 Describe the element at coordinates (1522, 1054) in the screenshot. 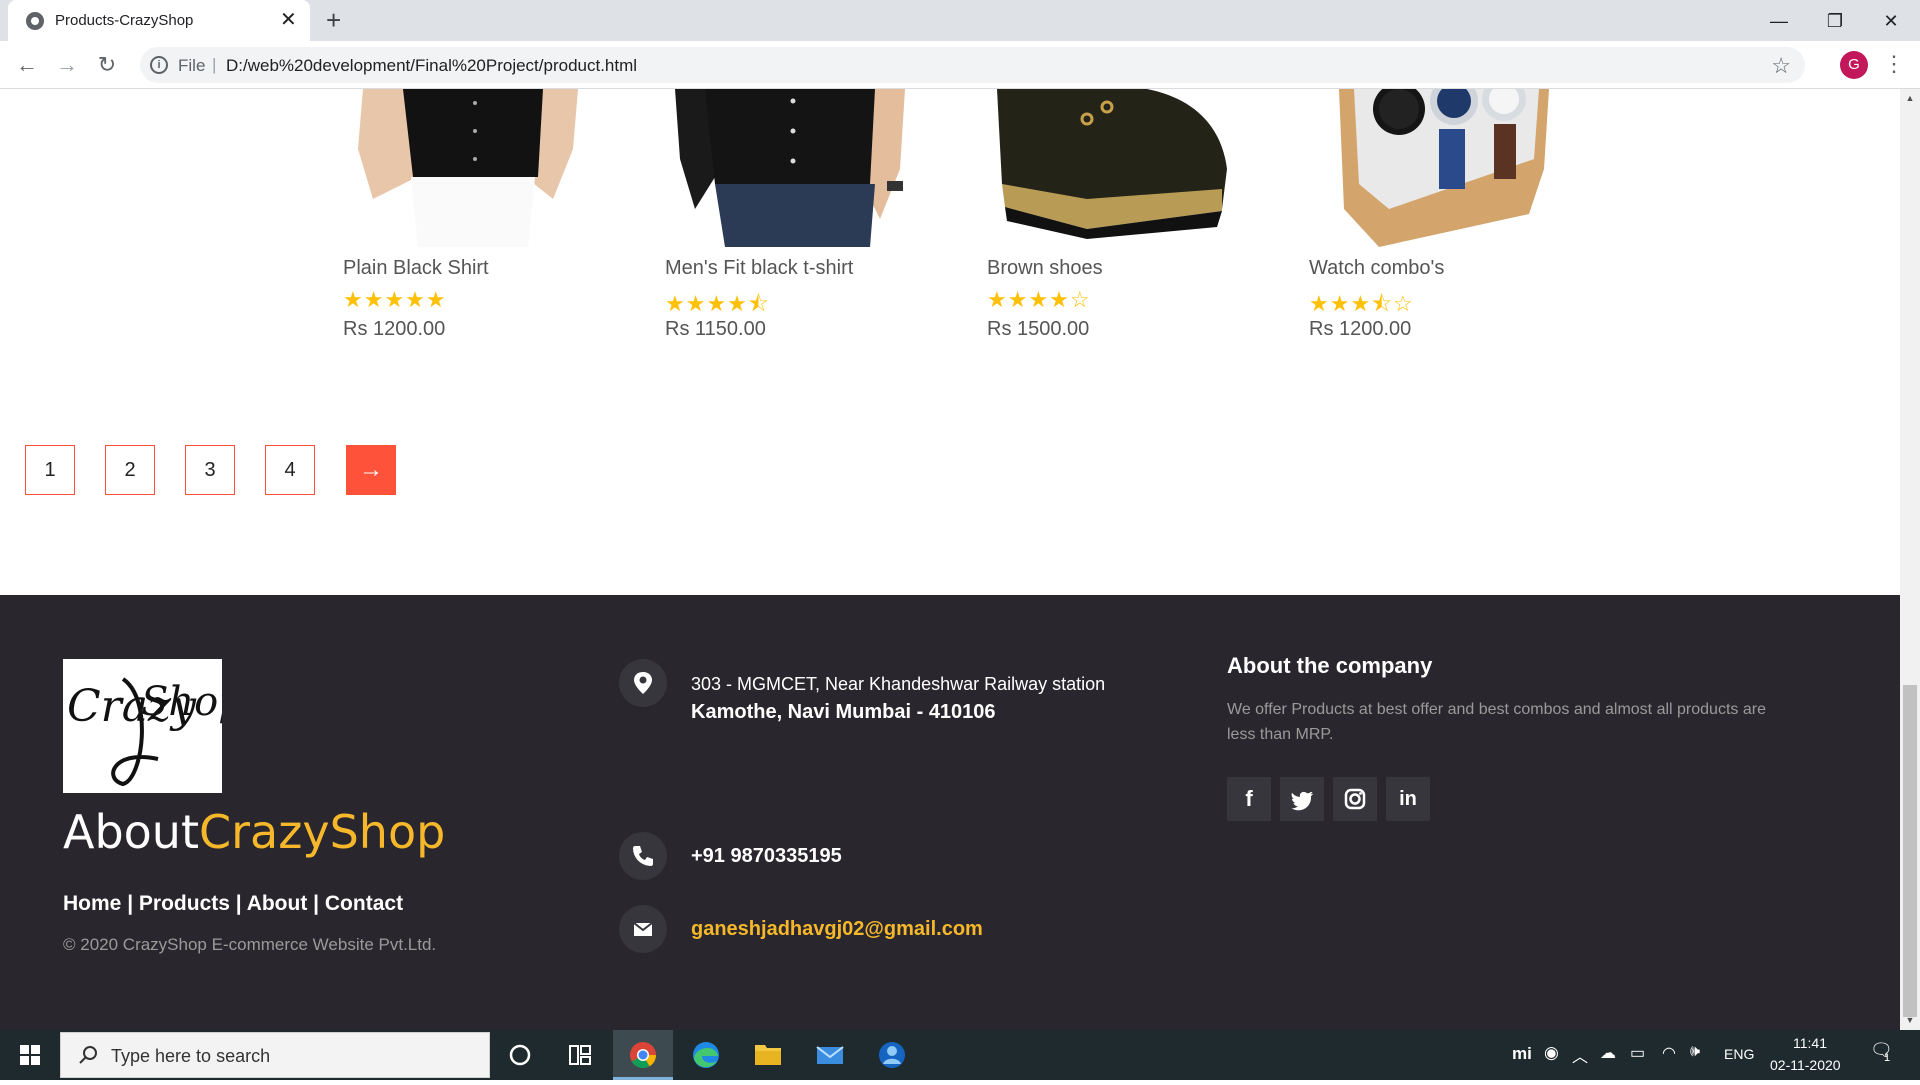

I see `mi-tray-icon: mi` at that location.